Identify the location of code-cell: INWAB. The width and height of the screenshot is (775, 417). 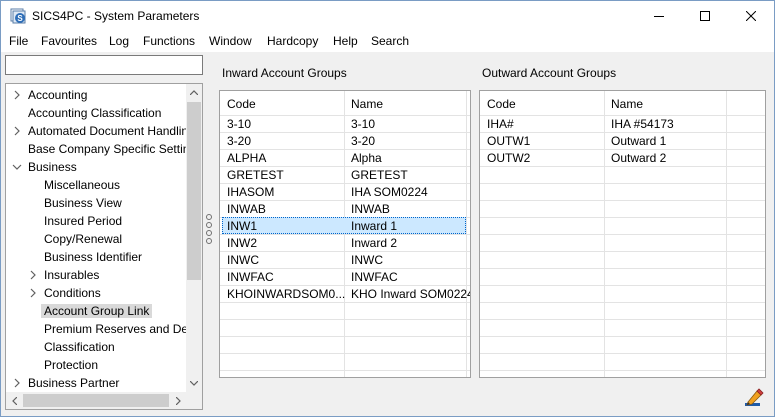
(246, 209).